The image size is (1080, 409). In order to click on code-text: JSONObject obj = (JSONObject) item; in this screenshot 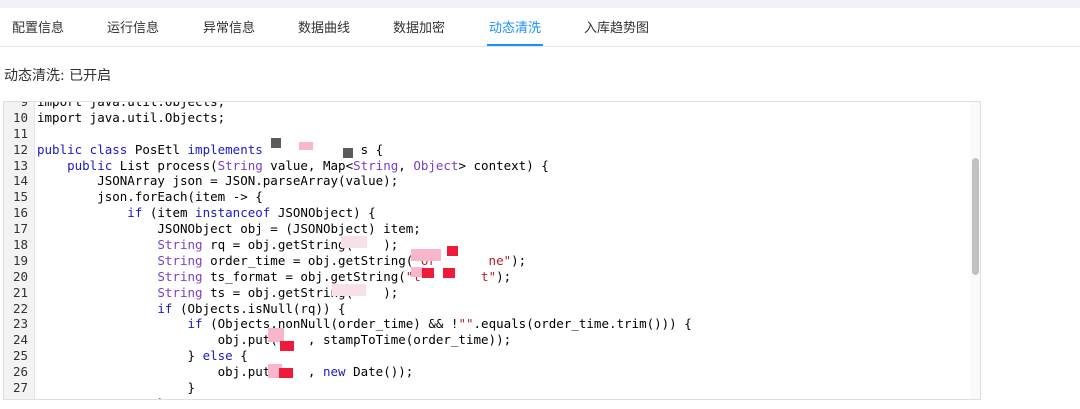, I will do `click(229, 229)`.